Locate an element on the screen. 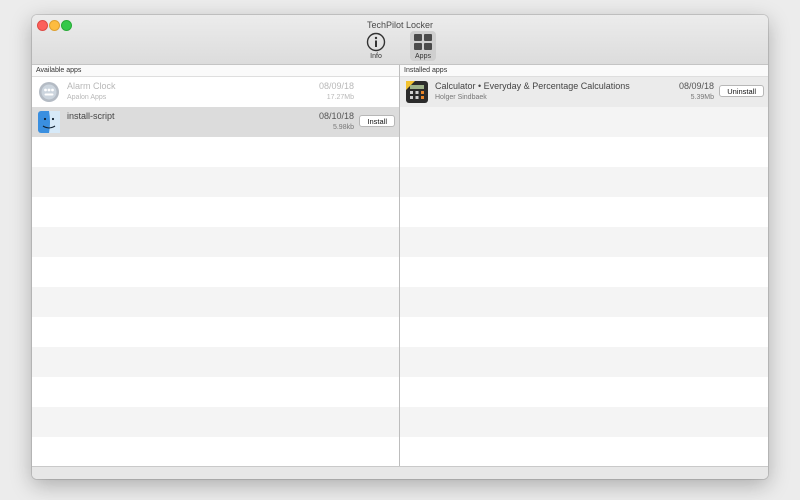 The image size is (800, 500). app-name: install-script is located at coordinates (91, 116).